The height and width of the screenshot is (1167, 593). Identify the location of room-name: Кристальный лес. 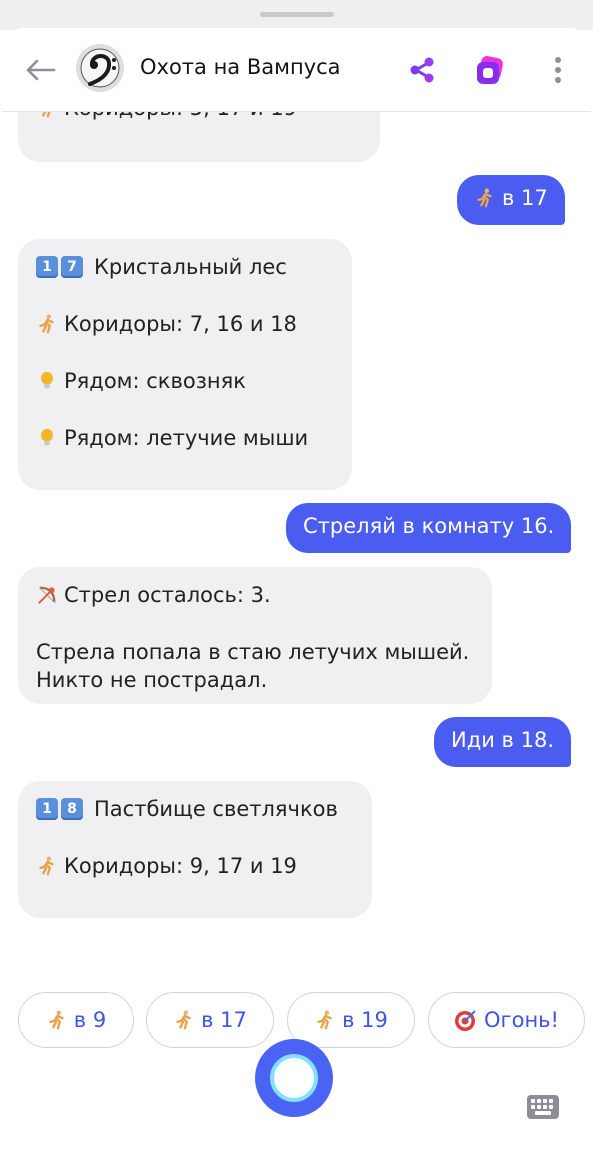
(190, 267).